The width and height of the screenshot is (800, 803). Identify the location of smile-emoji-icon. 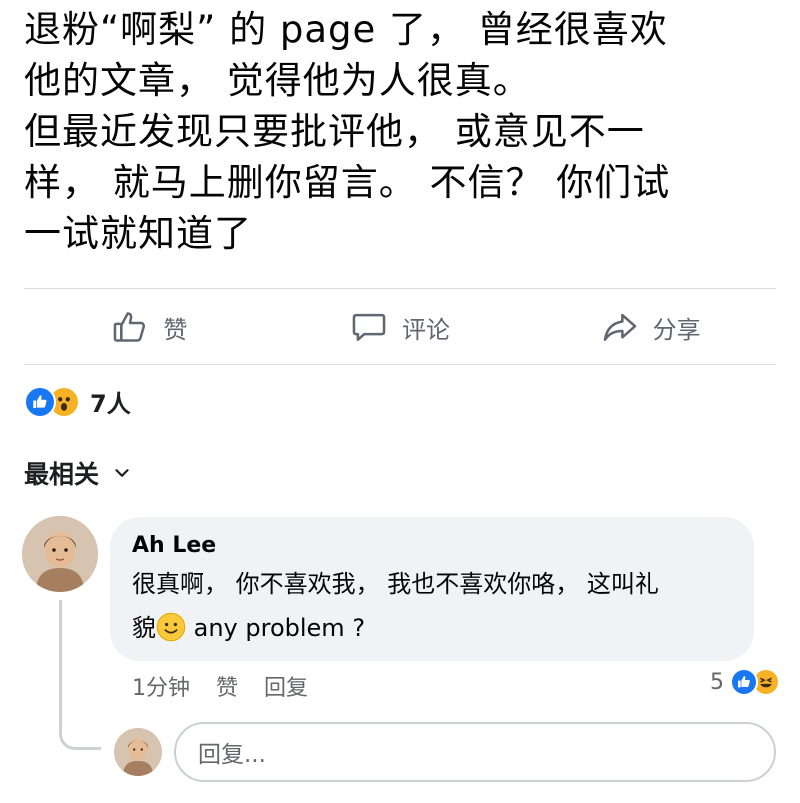
(171, 627).